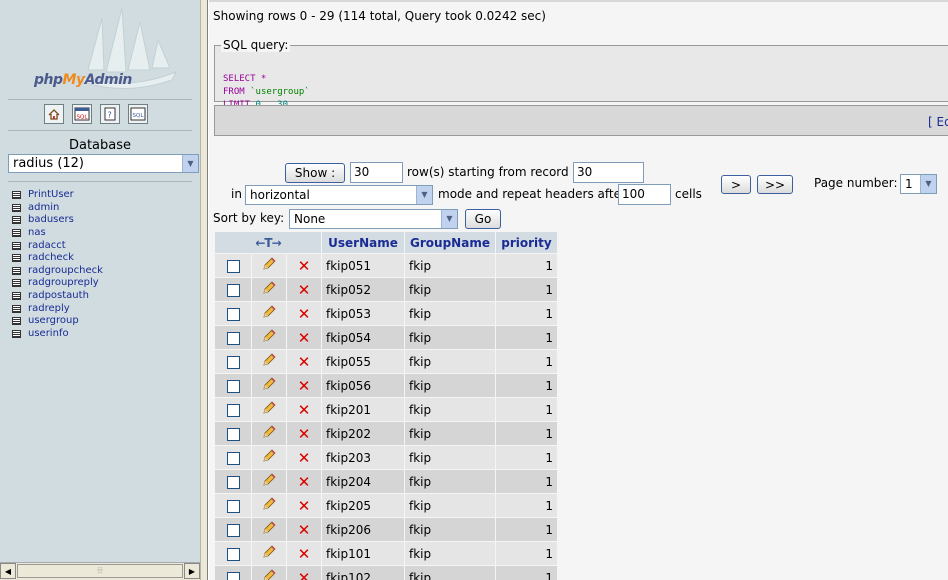 This screenshot has width=948, height=580. Describe the element at coordinates (315, 173) in the screenshot. I see `show-button: Show :` at that location.